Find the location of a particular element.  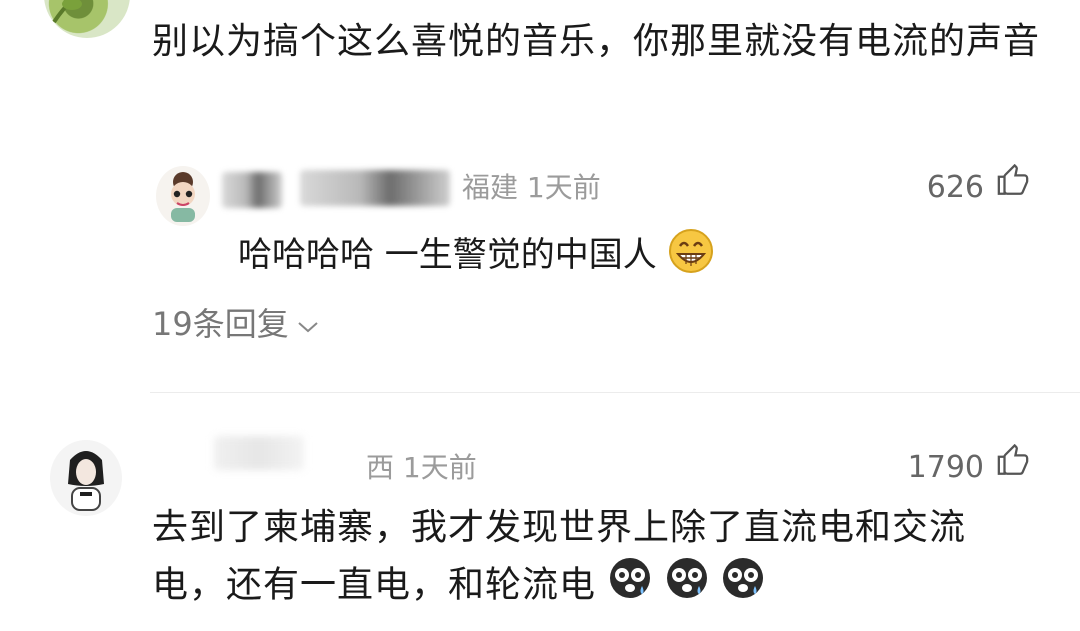

reply-text: 哈哈哈哈 一生警觉的中国人 is located at coordinates (476, 256).